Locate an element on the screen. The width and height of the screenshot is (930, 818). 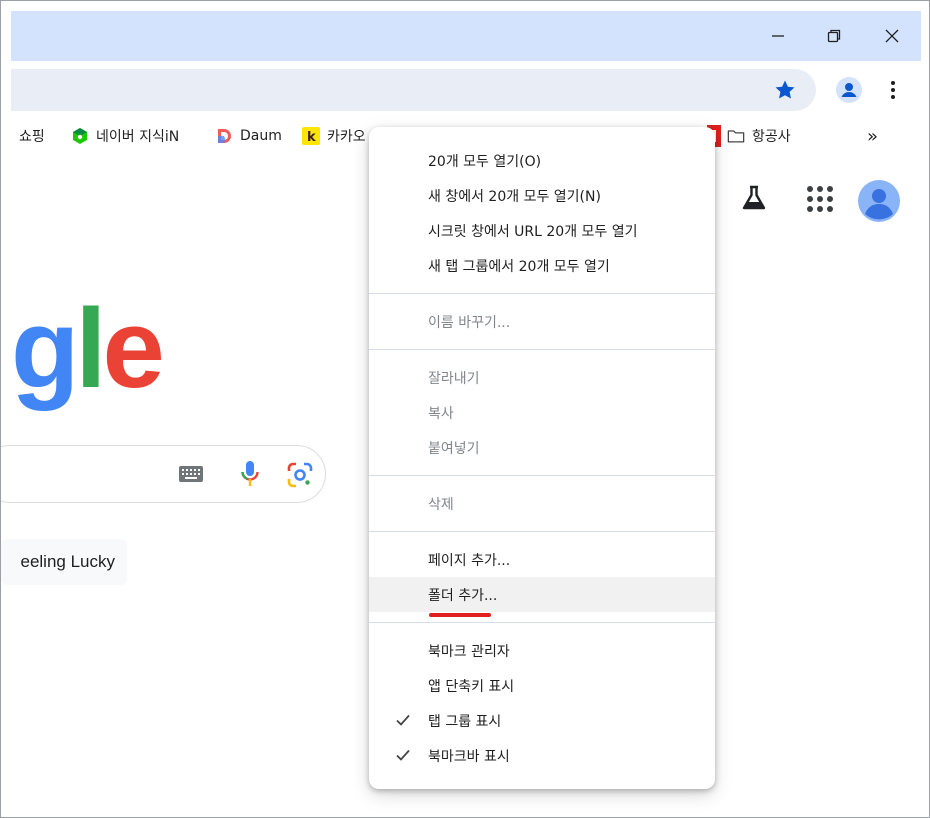
google-logo: gle is located at coordinates (88, 349).